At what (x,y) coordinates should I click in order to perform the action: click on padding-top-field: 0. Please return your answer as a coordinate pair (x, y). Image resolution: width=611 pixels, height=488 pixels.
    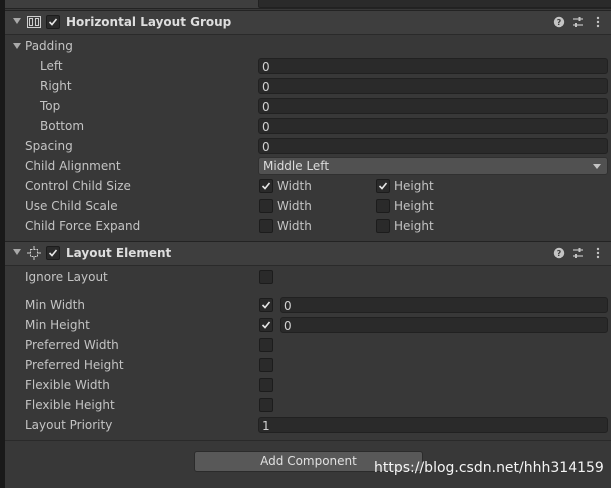
    Looking at the image, I should click on (433, 106).